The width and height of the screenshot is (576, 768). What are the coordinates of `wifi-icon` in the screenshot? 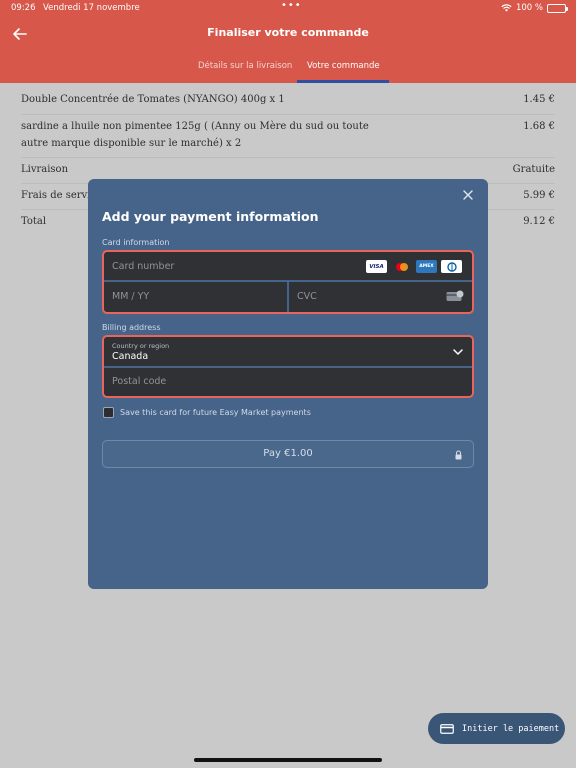 It's located at (506, 8).